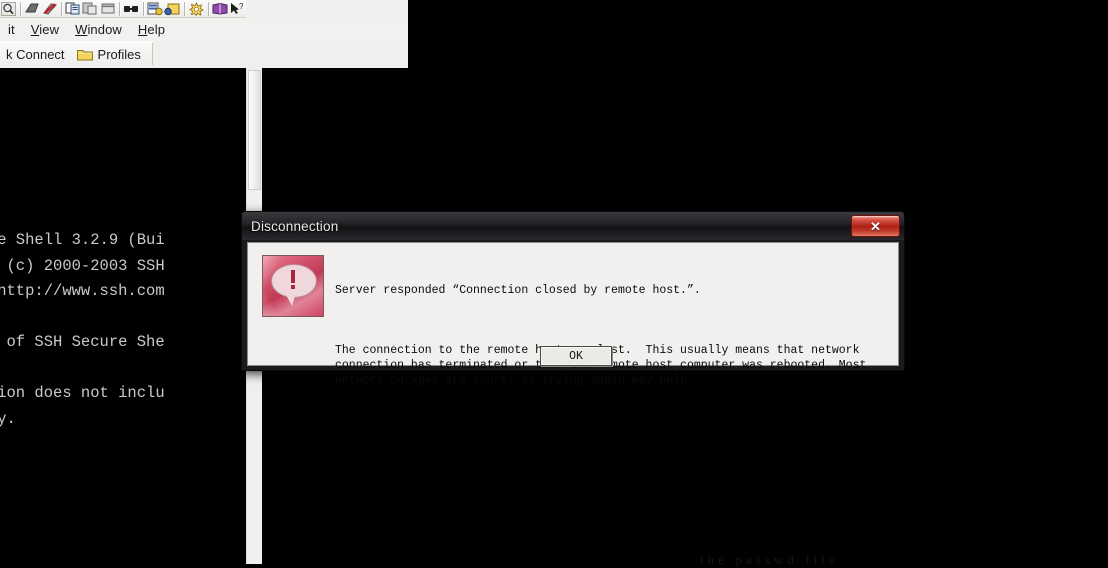 The width and height of the screenshot is (1108, 568). I want to click on print-icon, so click(49, 8).